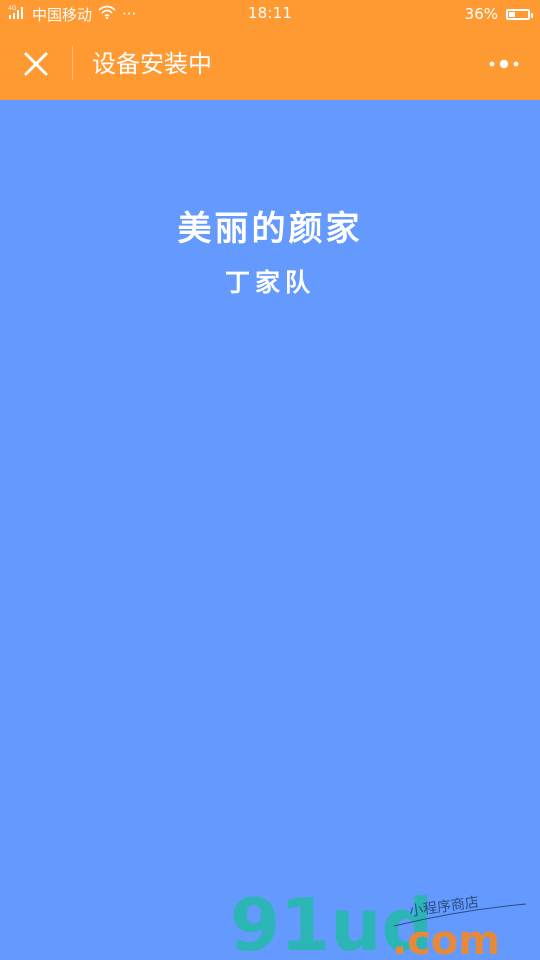 The width and height of the screenshot is (540, 960). Describe the element at coordinates (269, 282) in the screenshot. I see `content-subtitle: 丁家队` at that location.